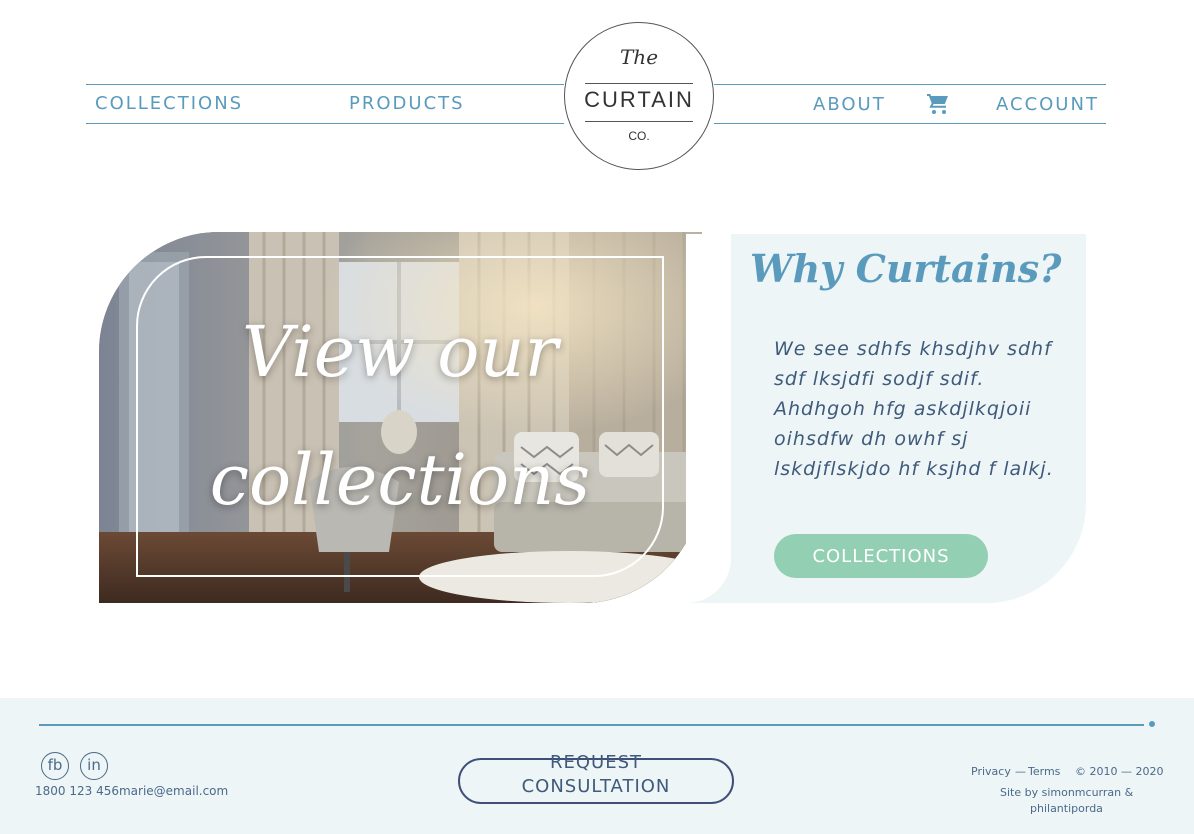  What do you see at coordinates (849, 105) in the screenshot?
I see `nav-about-link: ABOUT` at bounding box center [849, 105].